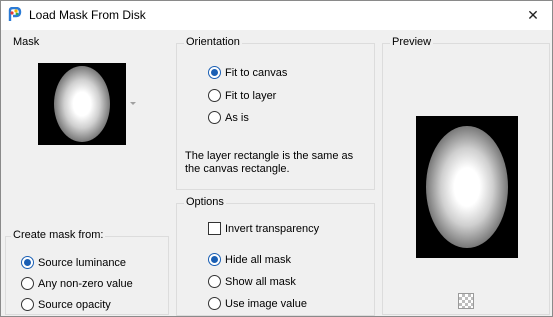 Image resolution: width=553 pixels, height=317 pixels. I want to click on radio-source-opacity-label: Source opacity, so click(74, 304).